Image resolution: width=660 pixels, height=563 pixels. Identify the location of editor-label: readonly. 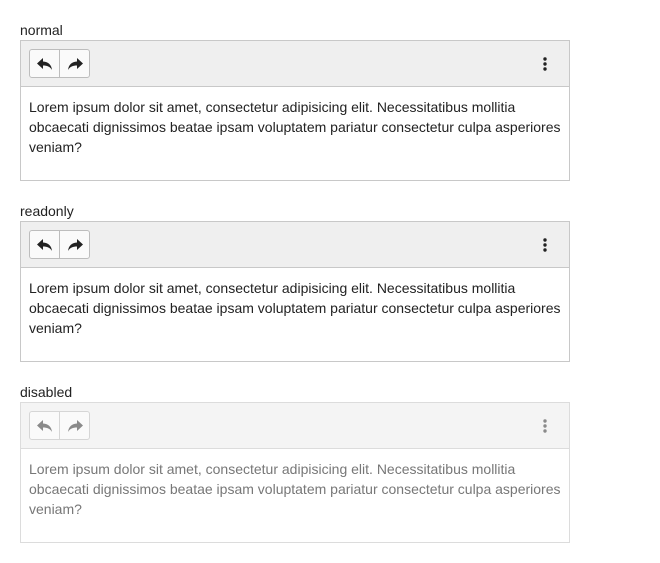
(47, 211).